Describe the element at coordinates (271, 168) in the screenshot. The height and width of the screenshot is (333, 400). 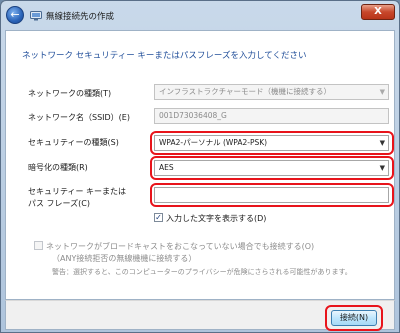
I see `encryption-type-select: AES ▼` at that location.